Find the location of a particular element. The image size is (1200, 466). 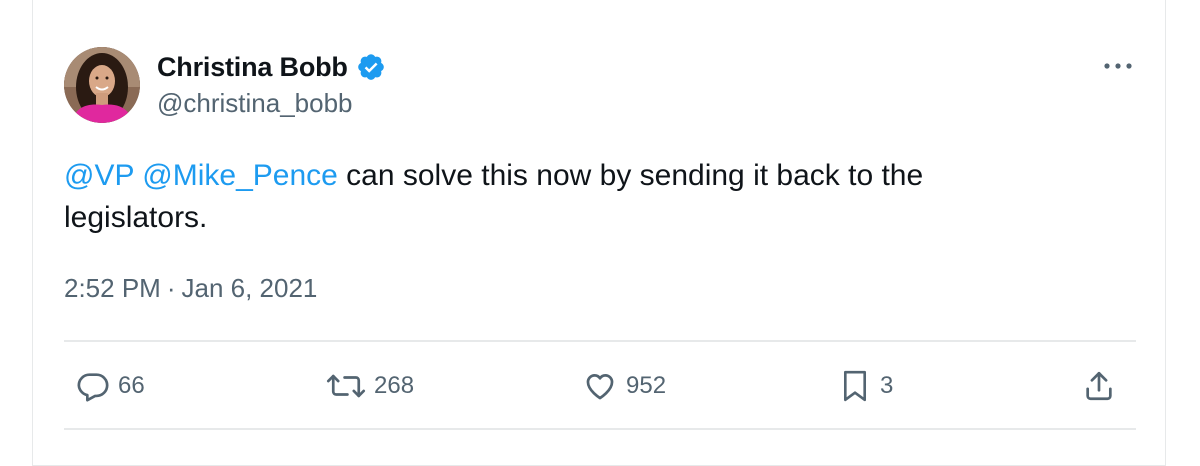

like-button: 952 is located at coordinates (624, 386).